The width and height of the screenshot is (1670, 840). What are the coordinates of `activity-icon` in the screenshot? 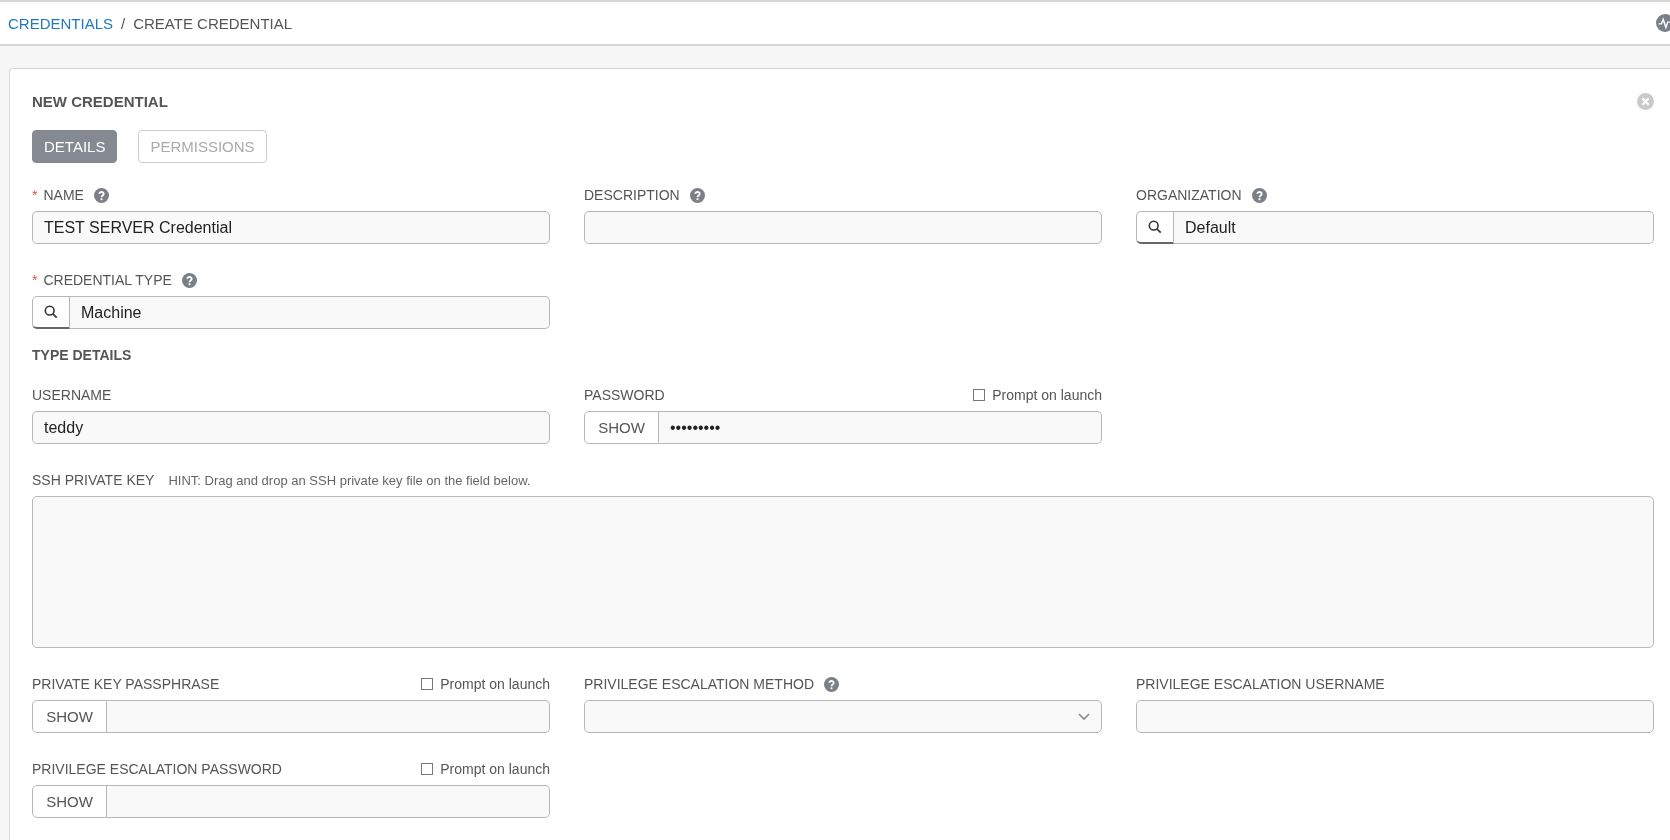 It's located at (1663, 23).